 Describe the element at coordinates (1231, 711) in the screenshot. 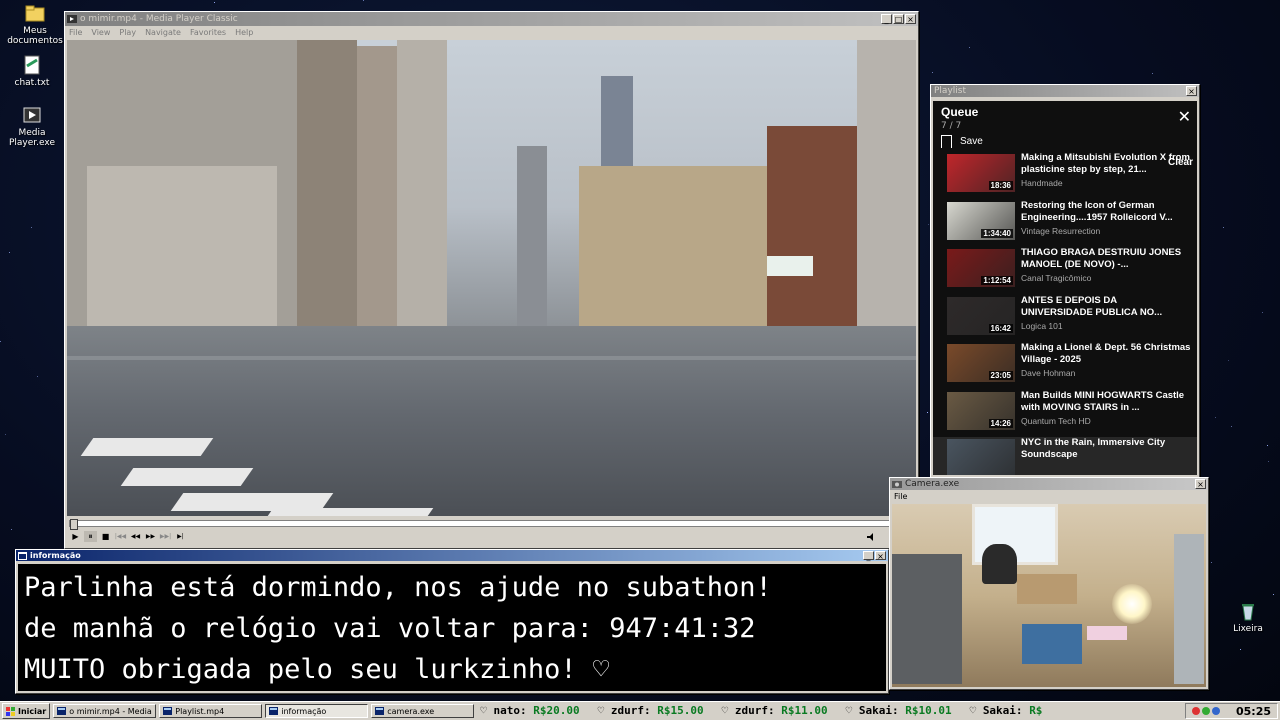

I see `system-tray: 05:25` at that location.